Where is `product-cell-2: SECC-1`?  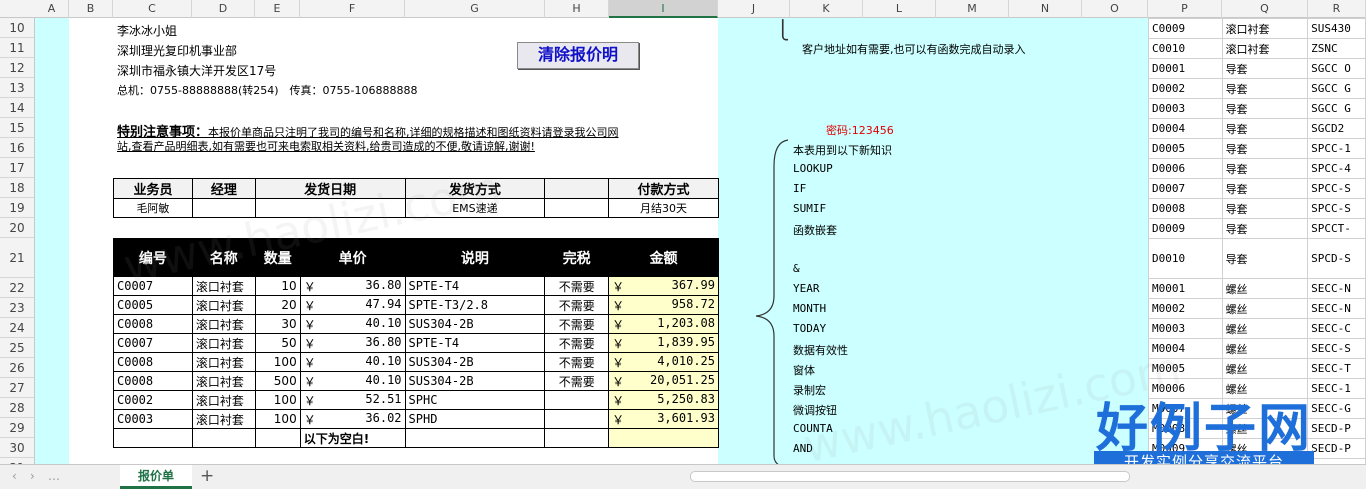
product-cell-2: SECC-1 is located at coordinates (1336, 388).